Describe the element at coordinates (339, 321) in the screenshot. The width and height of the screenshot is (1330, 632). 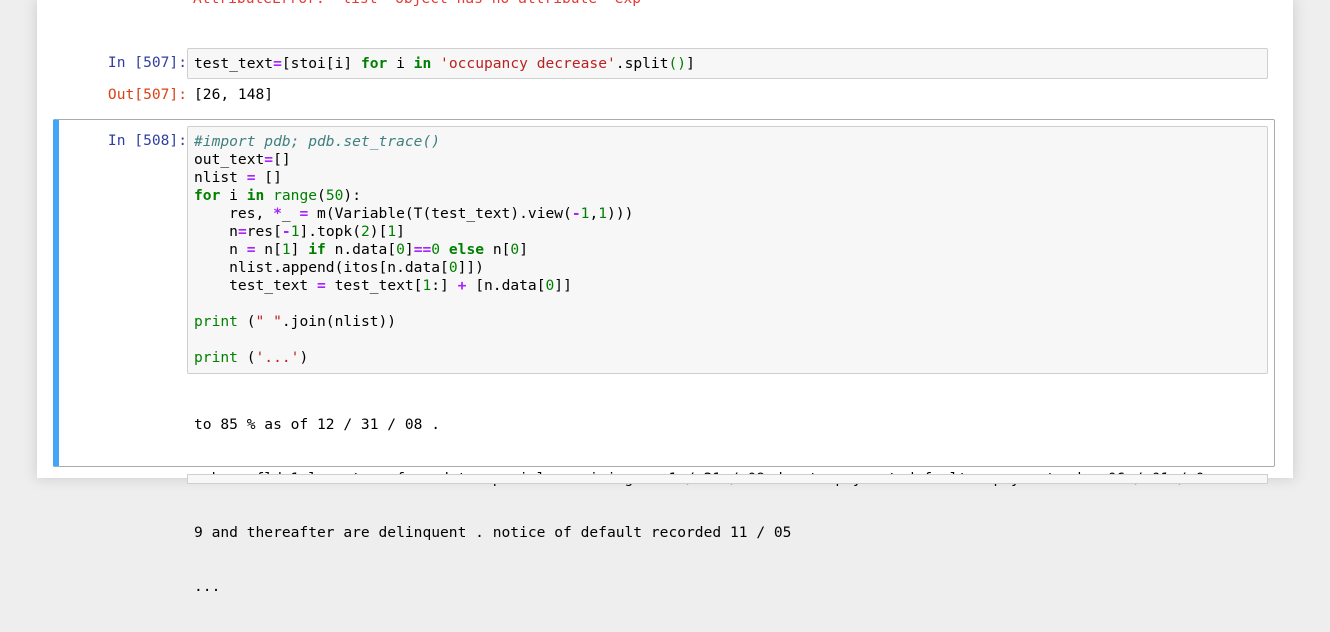
I see `code-token: .join(nlist))` at that location.